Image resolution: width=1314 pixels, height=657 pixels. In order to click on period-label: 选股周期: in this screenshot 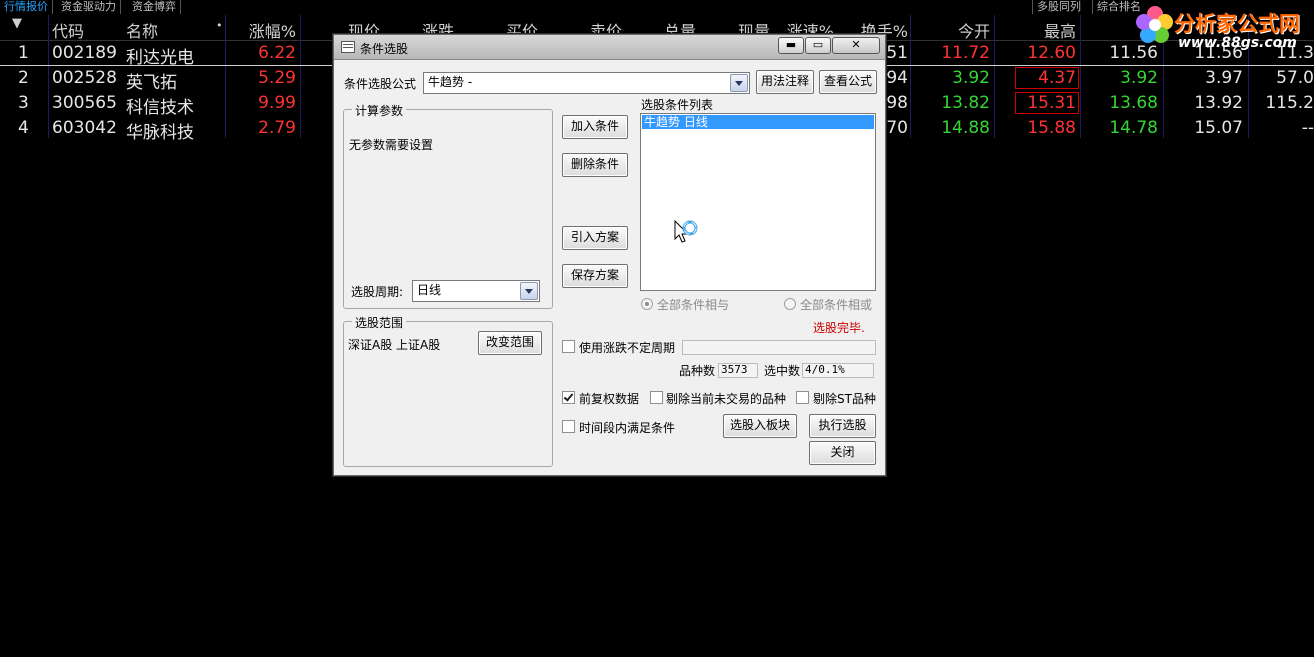, I will do `click(377, 292)`.